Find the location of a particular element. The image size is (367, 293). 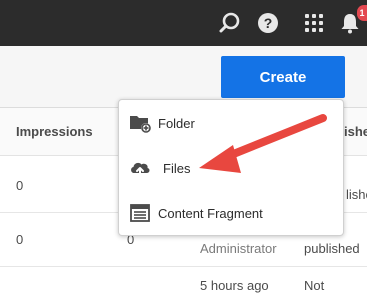

row-divider is located at coordinates (183, 266).